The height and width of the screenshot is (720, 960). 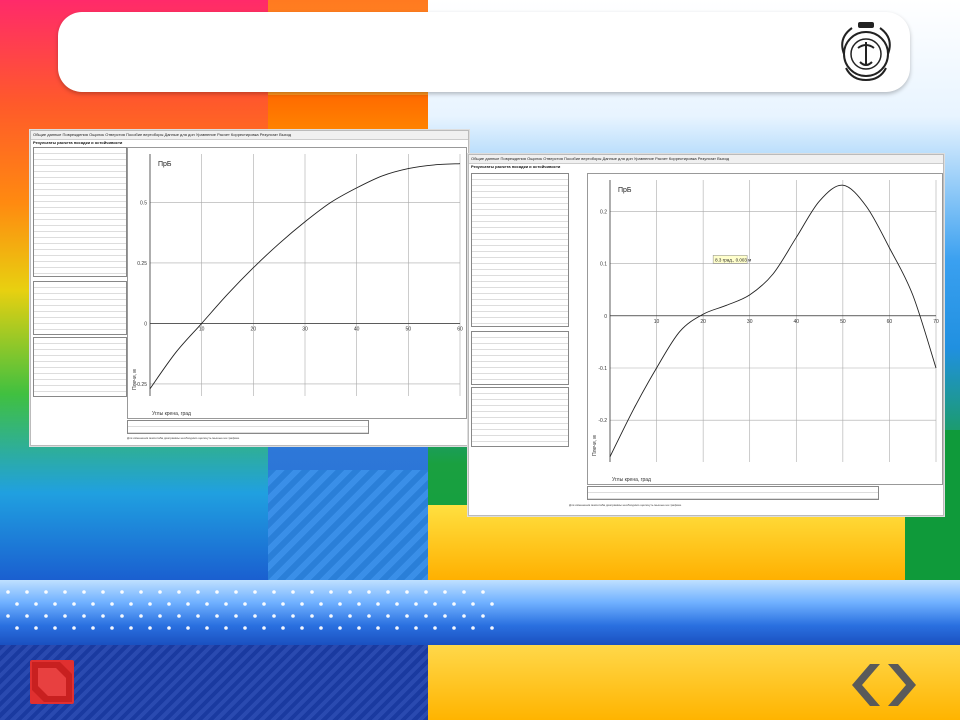 What do you see at coordinates (348, 525) in the screenshot?
I see `background-pattern` at bounding box center [348, 525].